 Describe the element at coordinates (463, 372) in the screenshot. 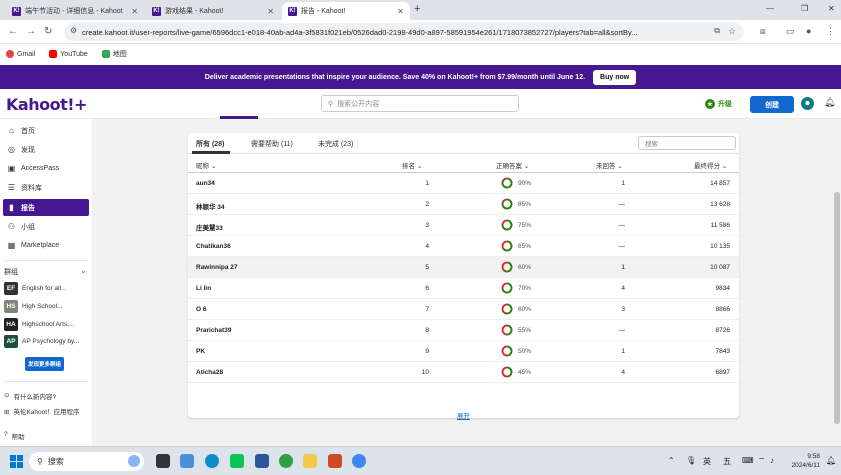

I see `table-row: Aticha28 10 45% 4 6897` at that location.